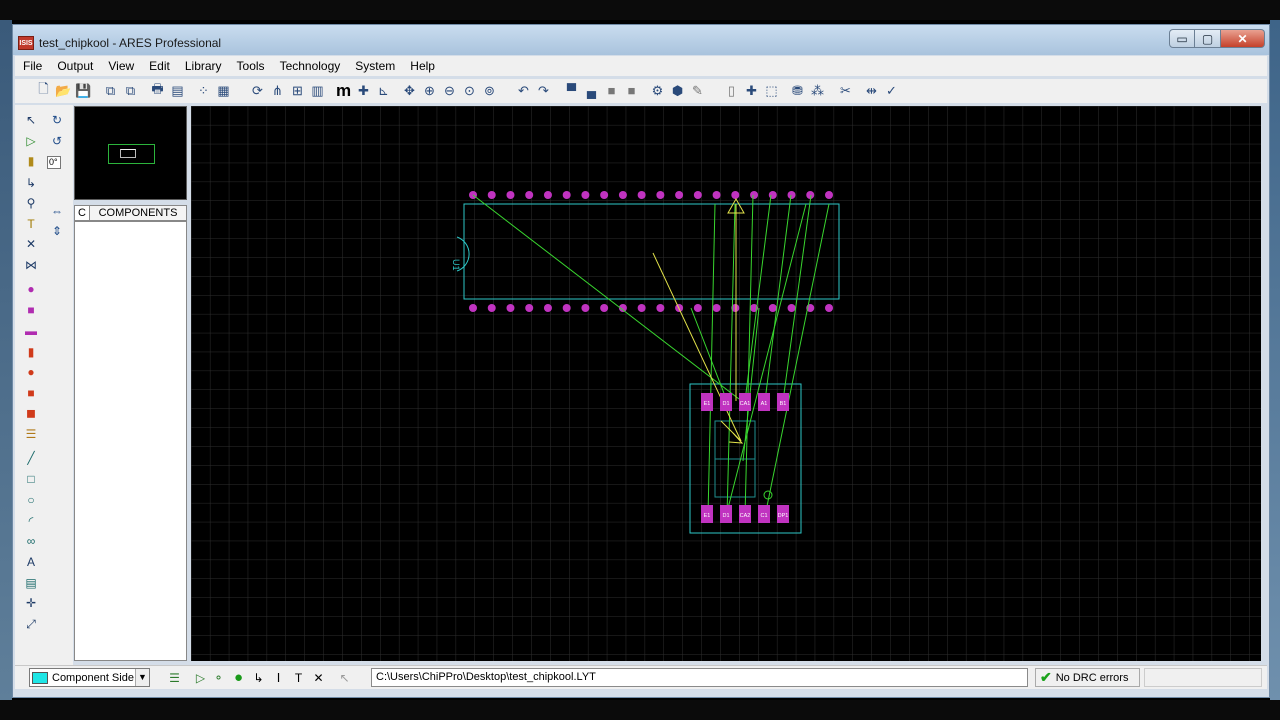 This screenshot has width=1280, height=720. What do you see at coordinates (31, 603) in the screenshot?
I see `marker-icon: ✛` at bounding box center [31, 603].